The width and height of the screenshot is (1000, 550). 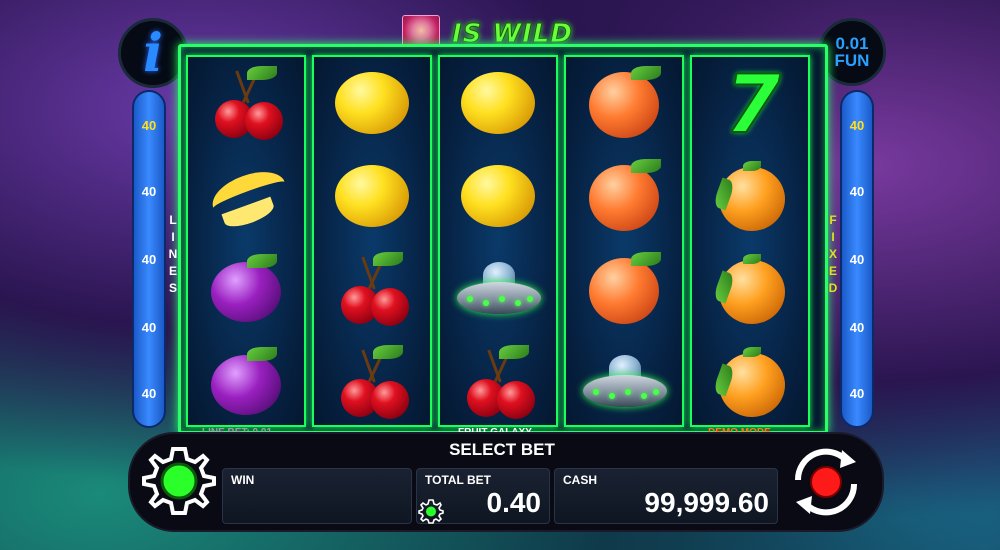 What do you see at coordinates (833, 254) in the screenshot?
I see `fixed-vertical-label: FIXED` at bounding box center [833, 254].